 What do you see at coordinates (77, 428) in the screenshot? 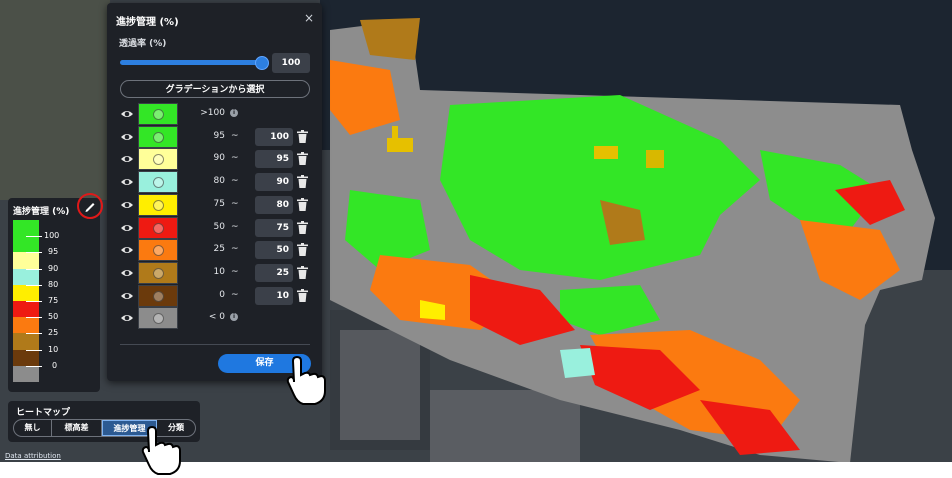
I see `heatmap-option-elevation-diff: 標高差` at bounding box center [77, 428].